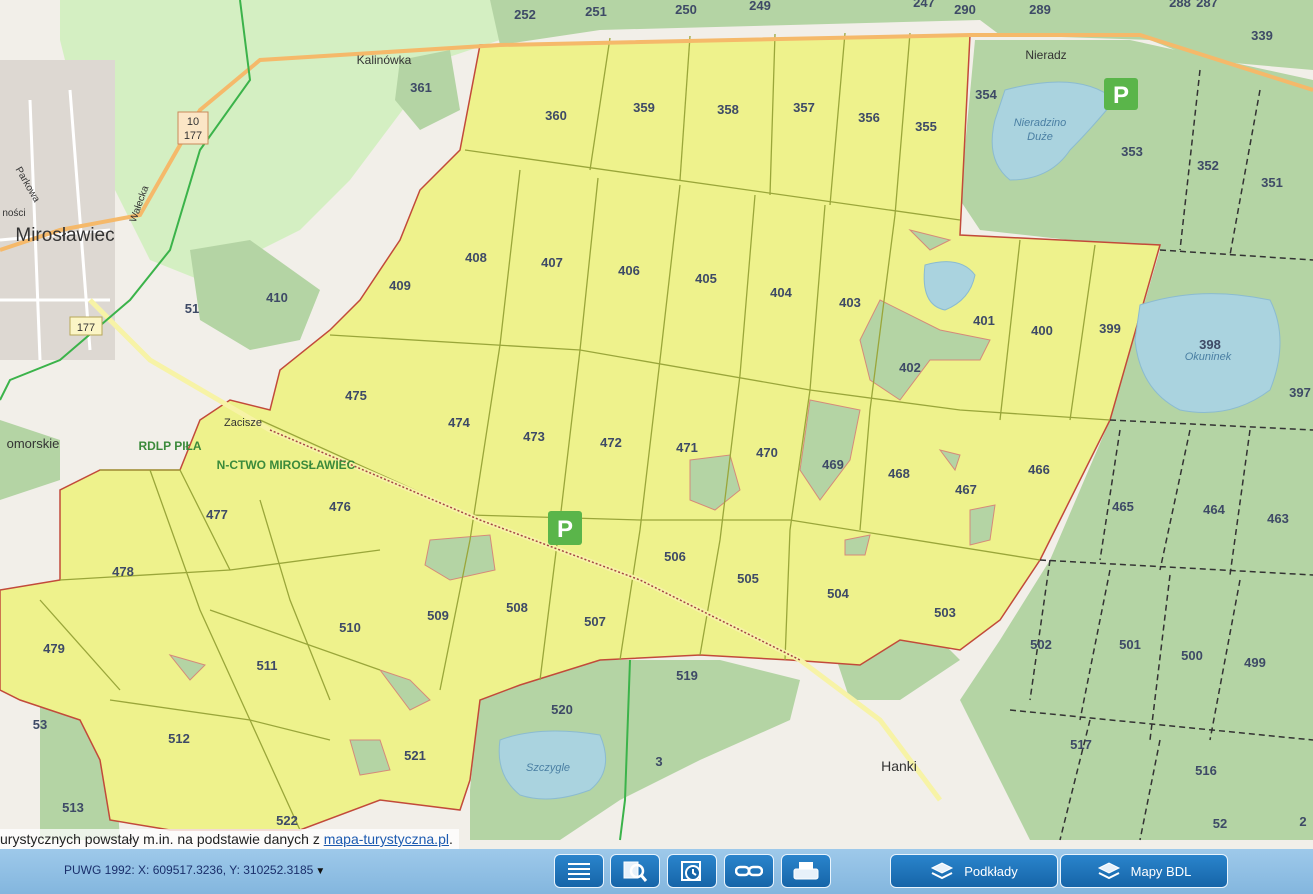 The width and height of the screenshot is (1313, 894). What do you see at coordinates (635, 871) in the screenshot?
I see `search-map-button` at bounding box center [635, 871].